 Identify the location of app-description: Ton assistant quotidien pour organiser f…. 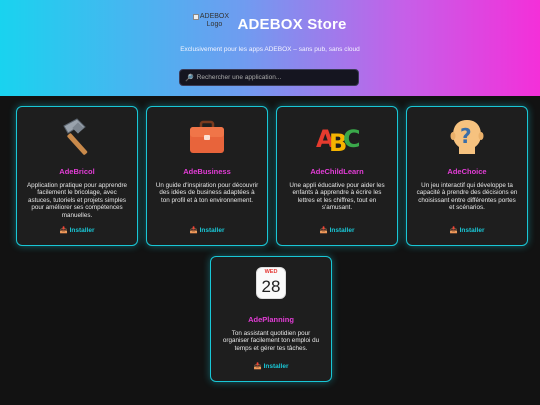
(271, 341).